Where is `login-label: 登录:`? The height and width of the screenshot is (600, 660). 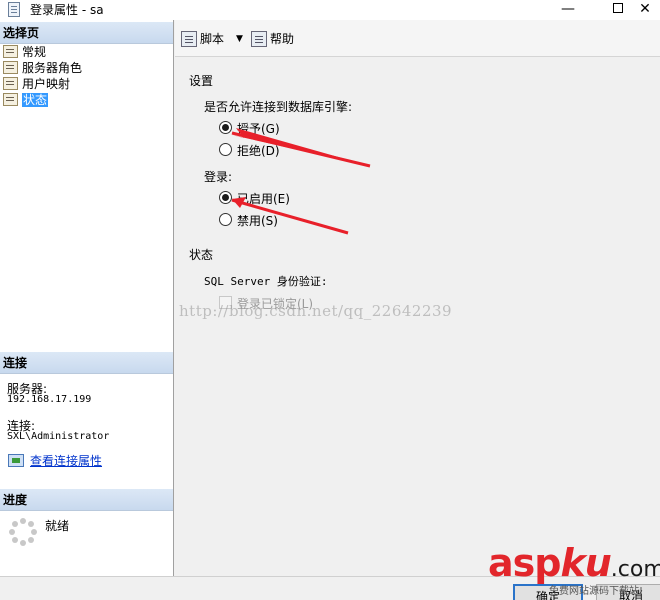
login-label: 登录: is located at coordinates (218, 177).